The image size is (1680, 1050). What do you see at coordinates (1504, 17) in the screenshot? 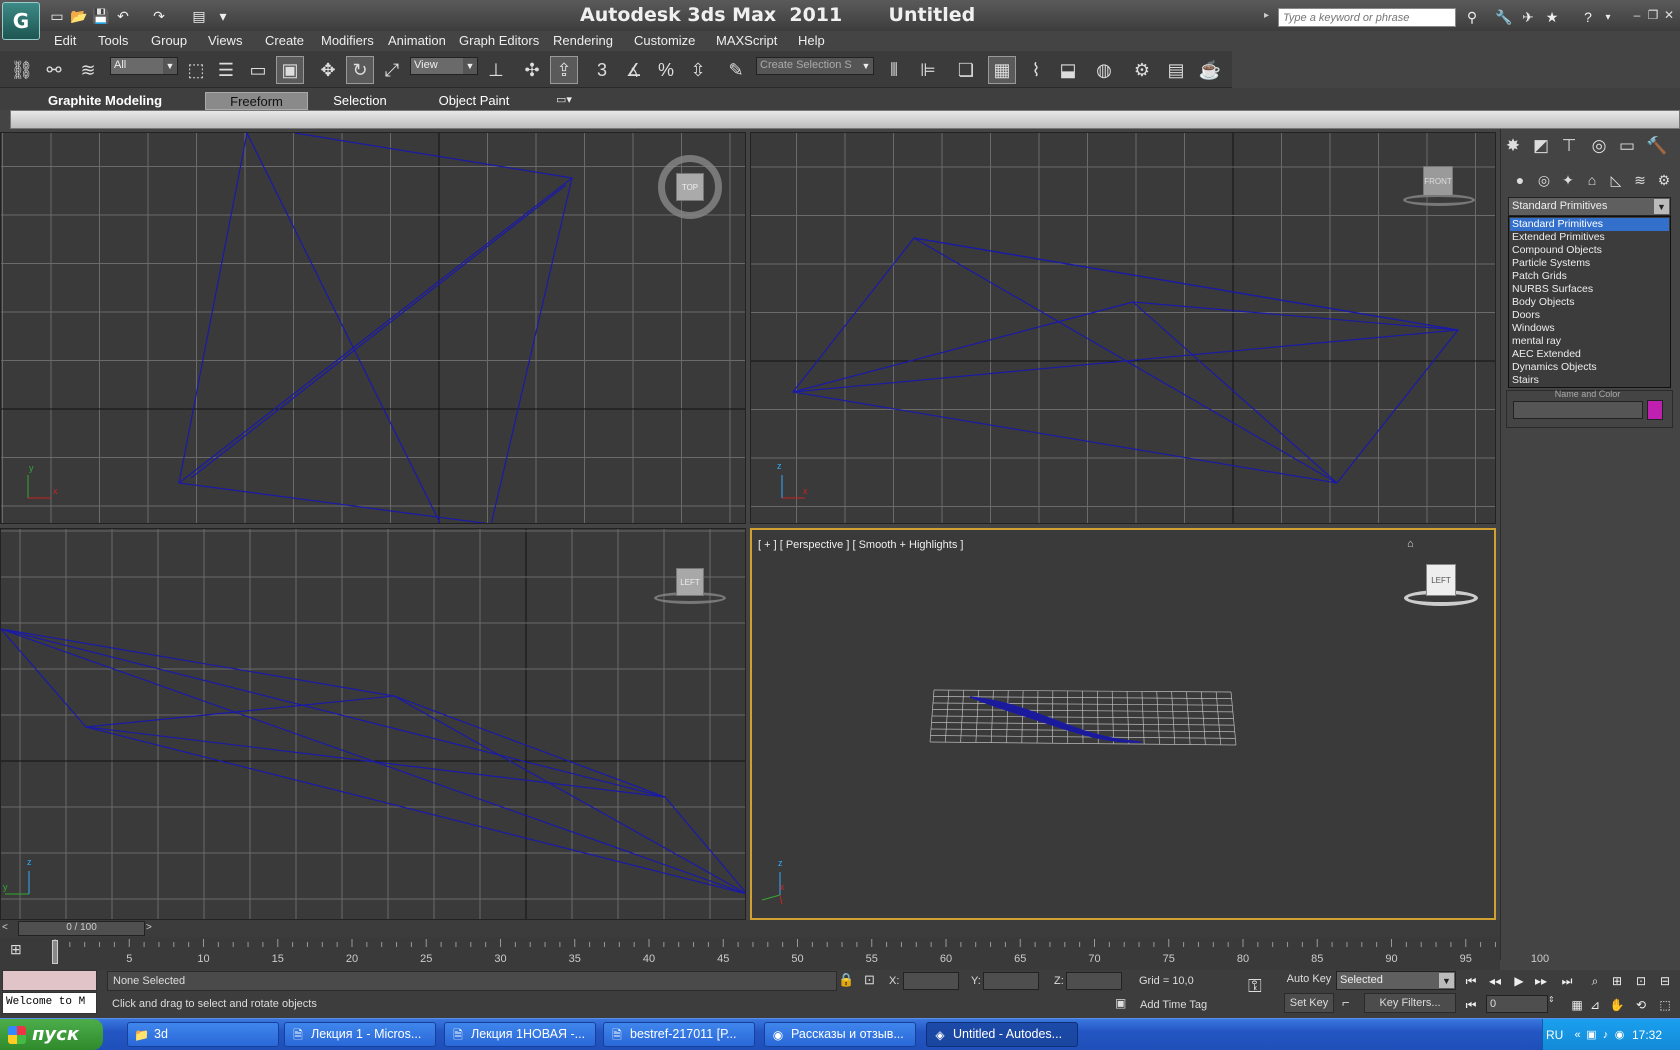
I see `subscription-center-icon: 🔧` at bounding box center [1504, 17].